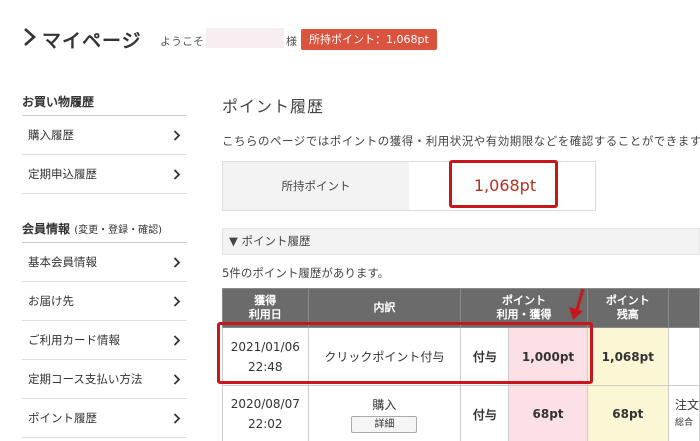 Image resolution: width=700 pixels, height=441 pixels. Describe the element at coordinates (62, 262) in the screenshot. I see `sidebar-item-label: 基本会員情報` at that location.